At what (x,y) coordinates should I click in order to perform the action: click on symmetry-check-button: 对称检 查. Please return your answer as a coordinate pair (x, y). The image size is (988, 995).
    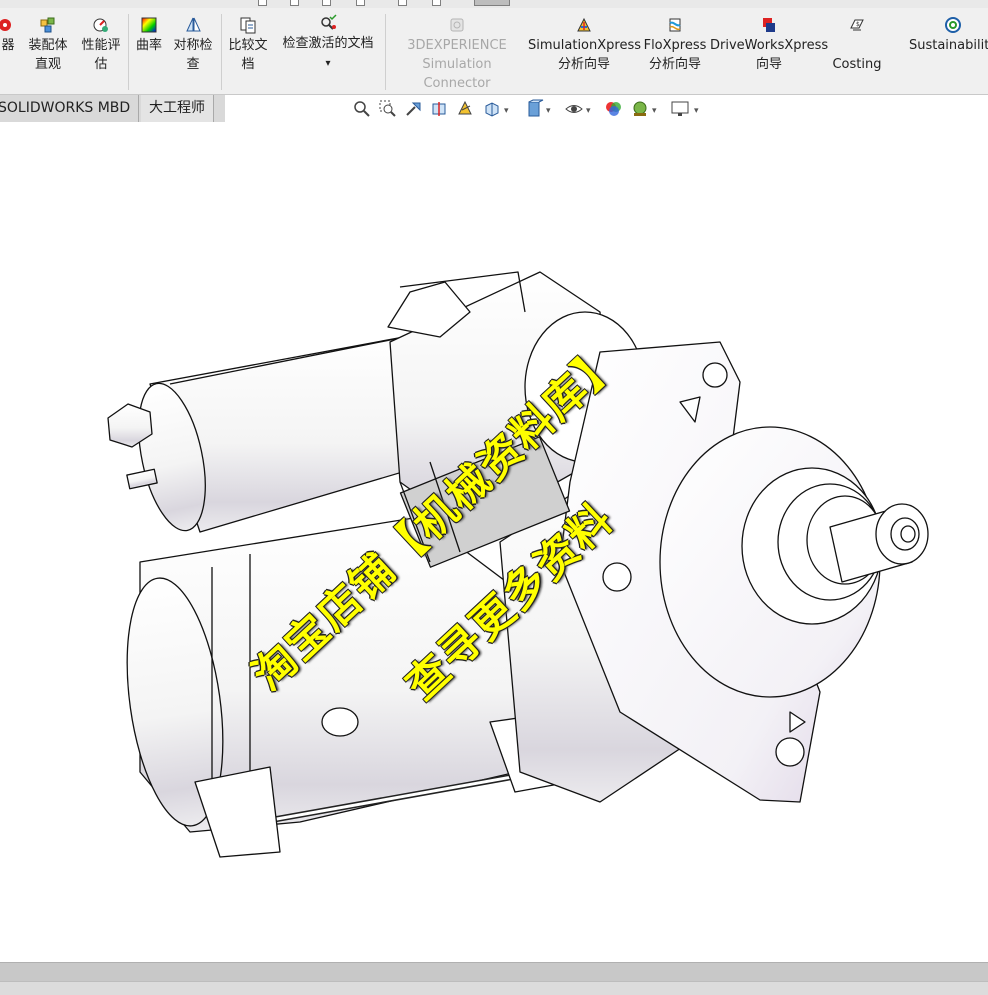
    Looking at the image, I should click on (193, 44).